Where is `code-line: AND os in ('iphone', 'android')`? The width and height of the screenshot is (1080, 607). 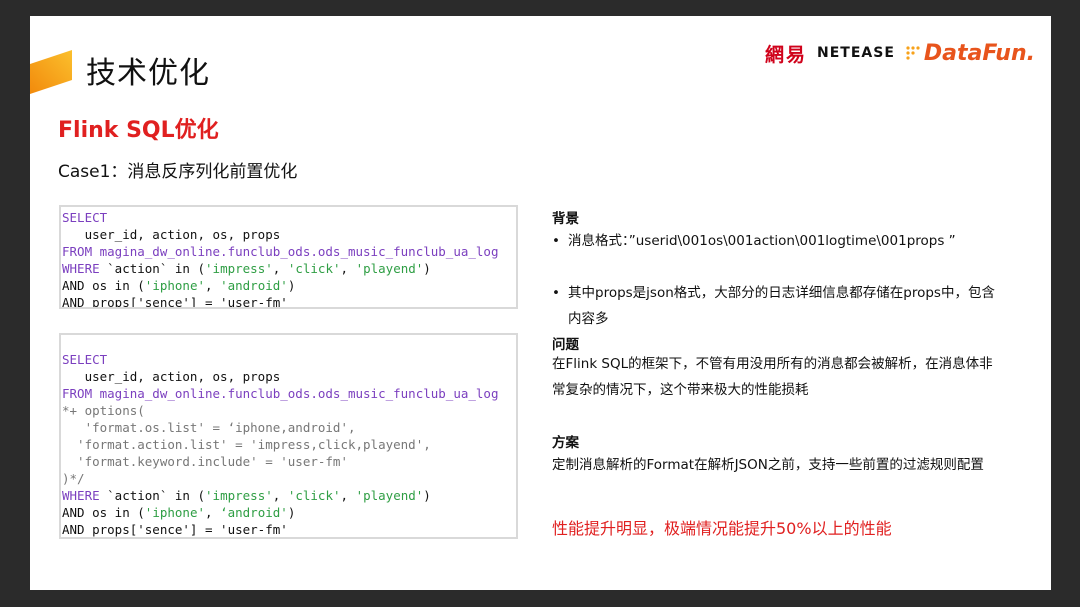 code-line: AND os in ('iphone', 'android') is located at coordinates (289, 285).